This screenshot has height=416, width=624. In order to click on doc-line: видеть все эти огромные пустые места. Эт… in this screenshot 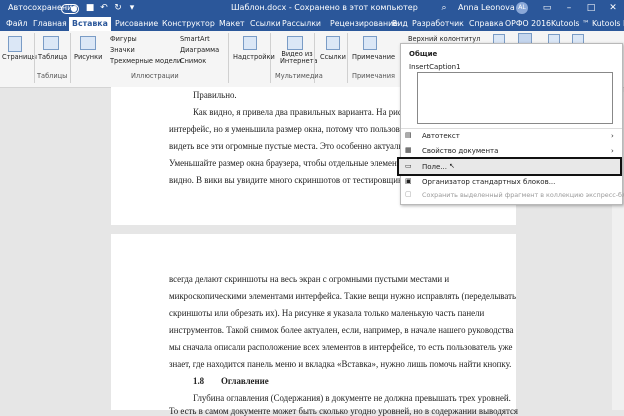, I will do `click(286, 146)`.